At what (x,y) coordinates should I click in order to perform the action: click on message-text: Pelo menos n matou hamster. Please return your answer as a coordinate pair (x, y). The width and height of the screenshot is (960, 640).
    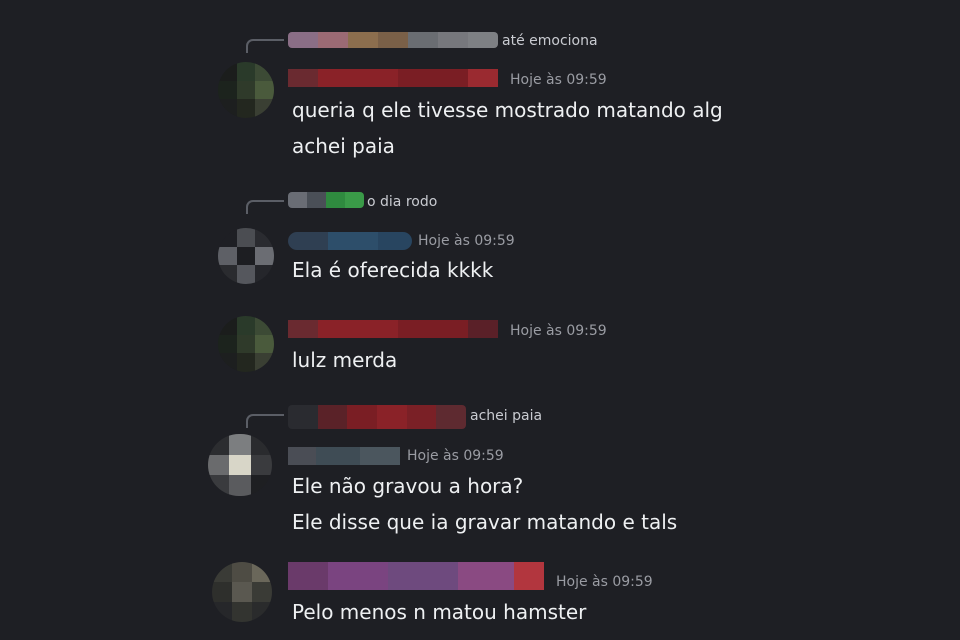
    Looking at the image, I should click on (439, 612).